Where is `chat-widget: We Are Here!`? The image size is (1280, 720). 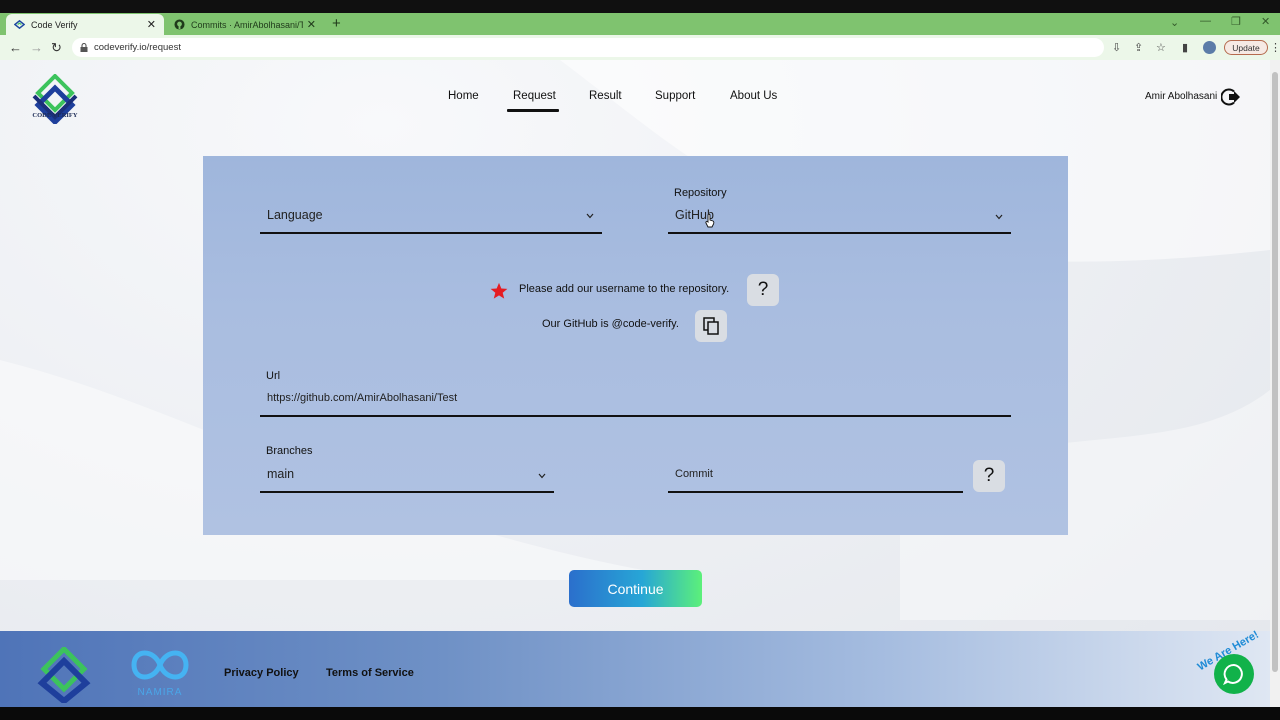 chat-widget: We Are Here! is located at coordinates (1229, 668).